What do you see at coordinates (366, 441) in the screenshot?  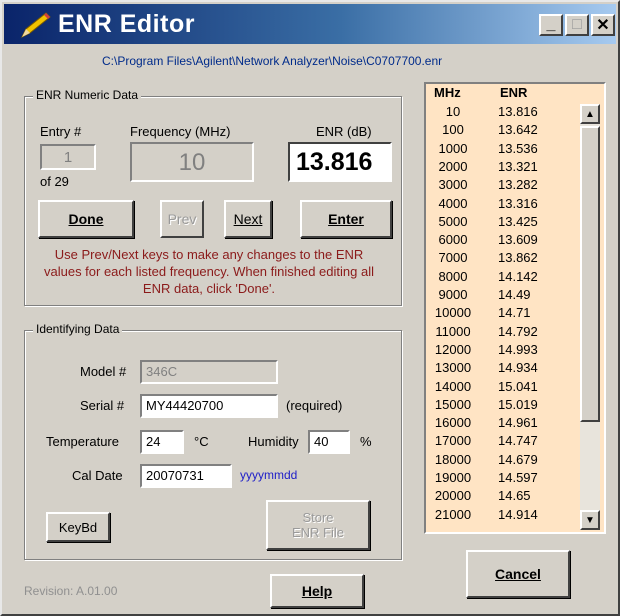 I see `humidity-unit: %` at bounding box center [366, 441].